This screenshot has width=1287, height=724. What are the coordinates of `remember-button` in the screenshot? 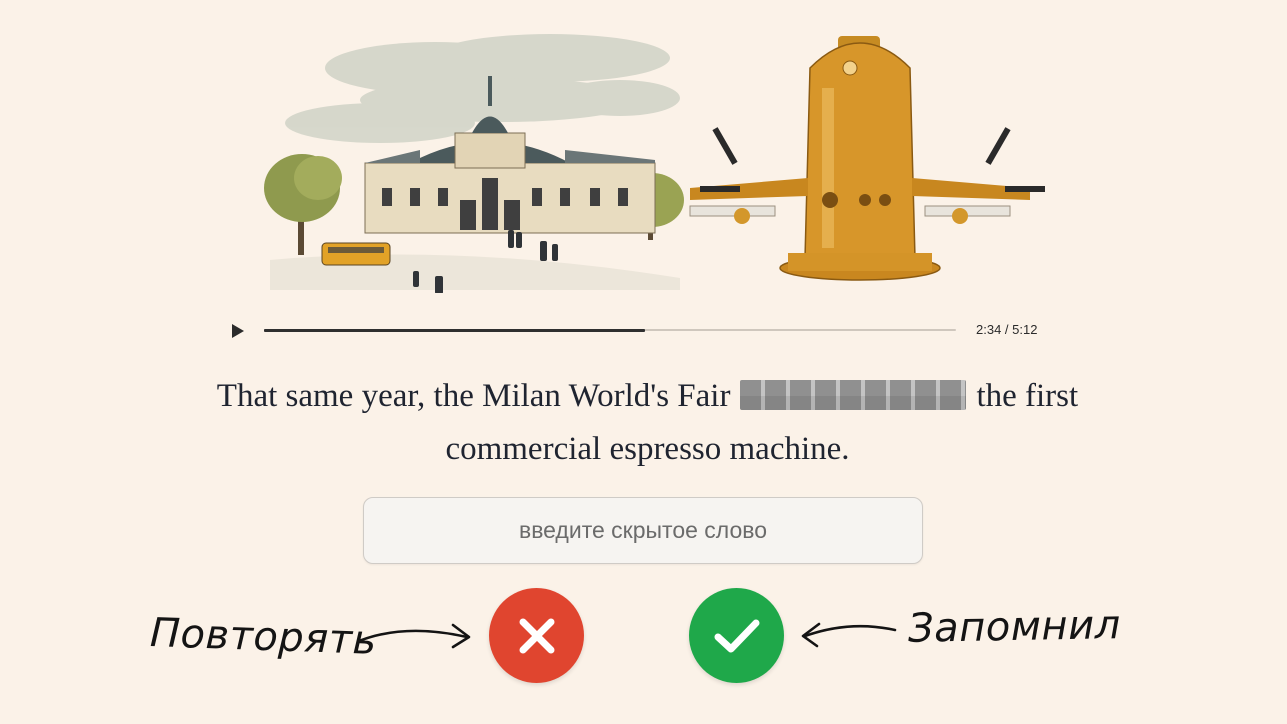 It's located at (736, 635).